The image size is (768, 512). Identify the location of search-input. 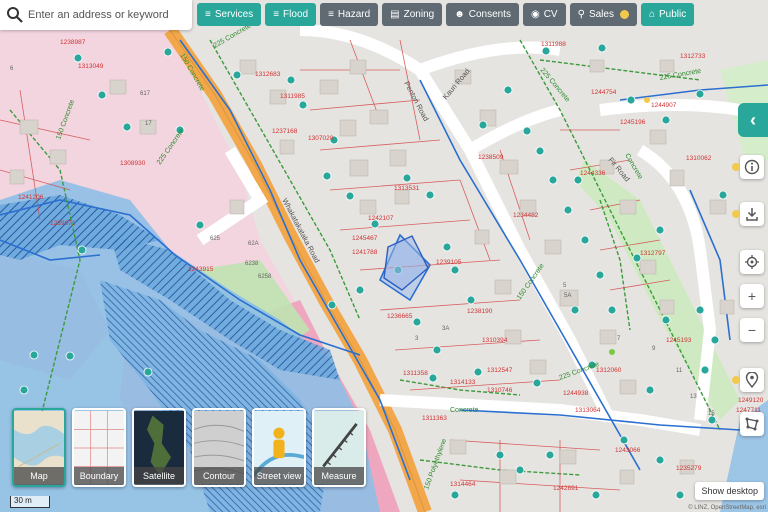
(107, 15).